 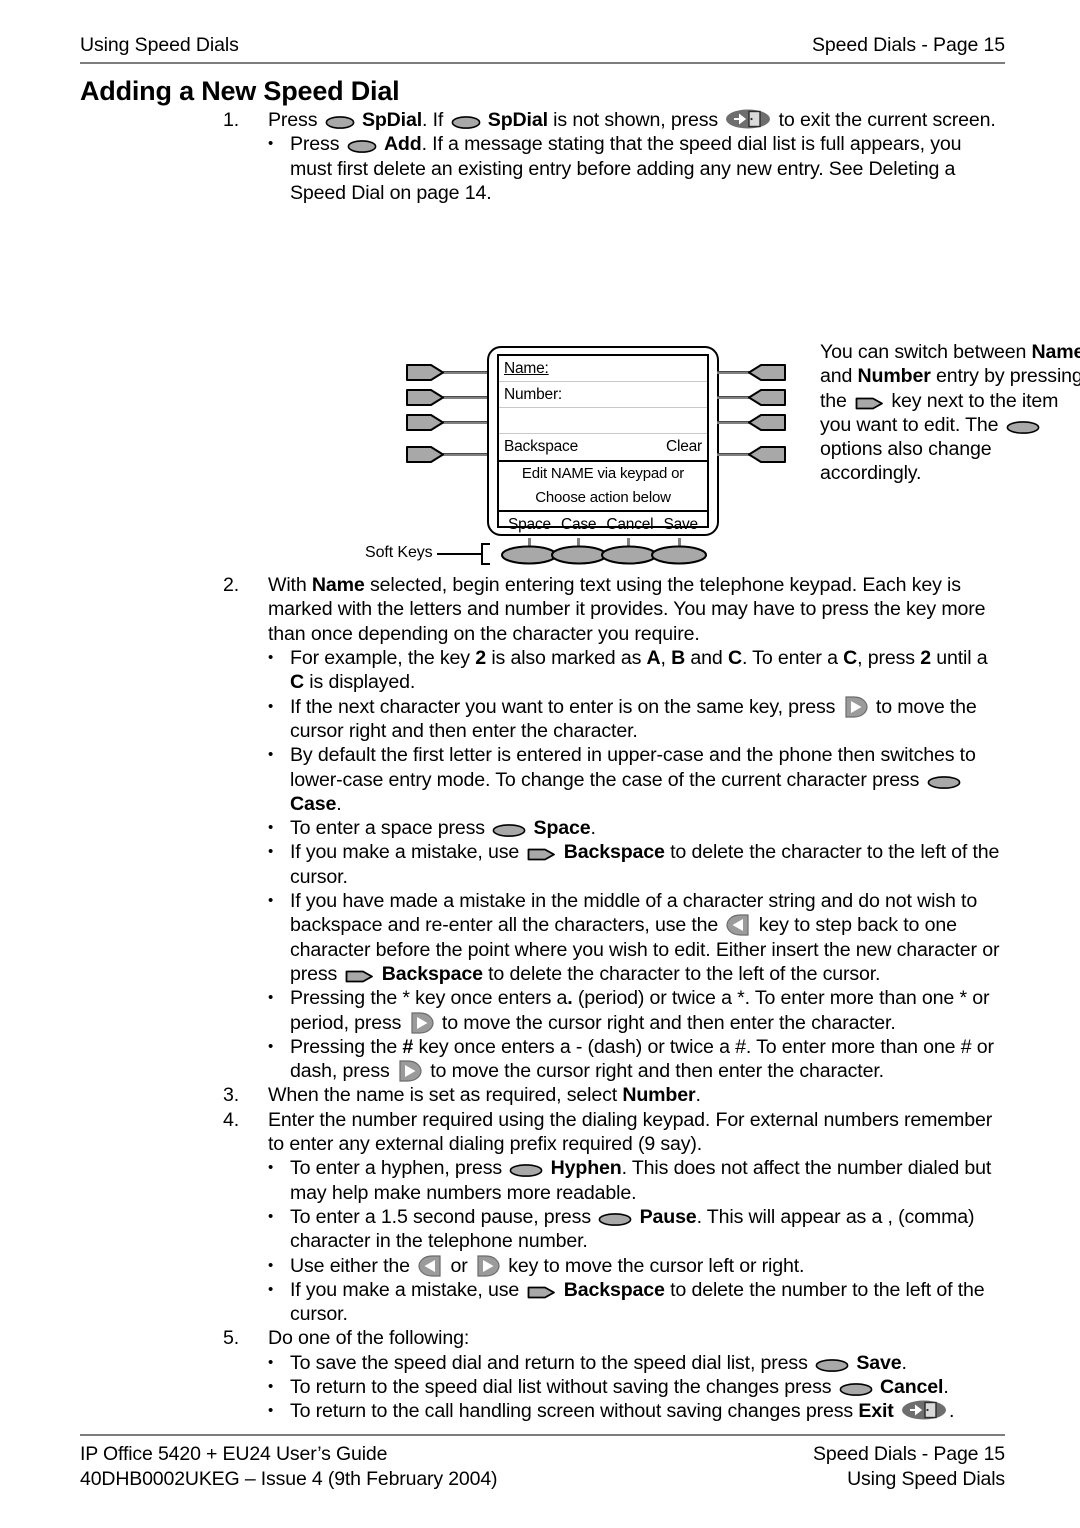 I want to click on exit-icon, so click(x=924, y=1410).